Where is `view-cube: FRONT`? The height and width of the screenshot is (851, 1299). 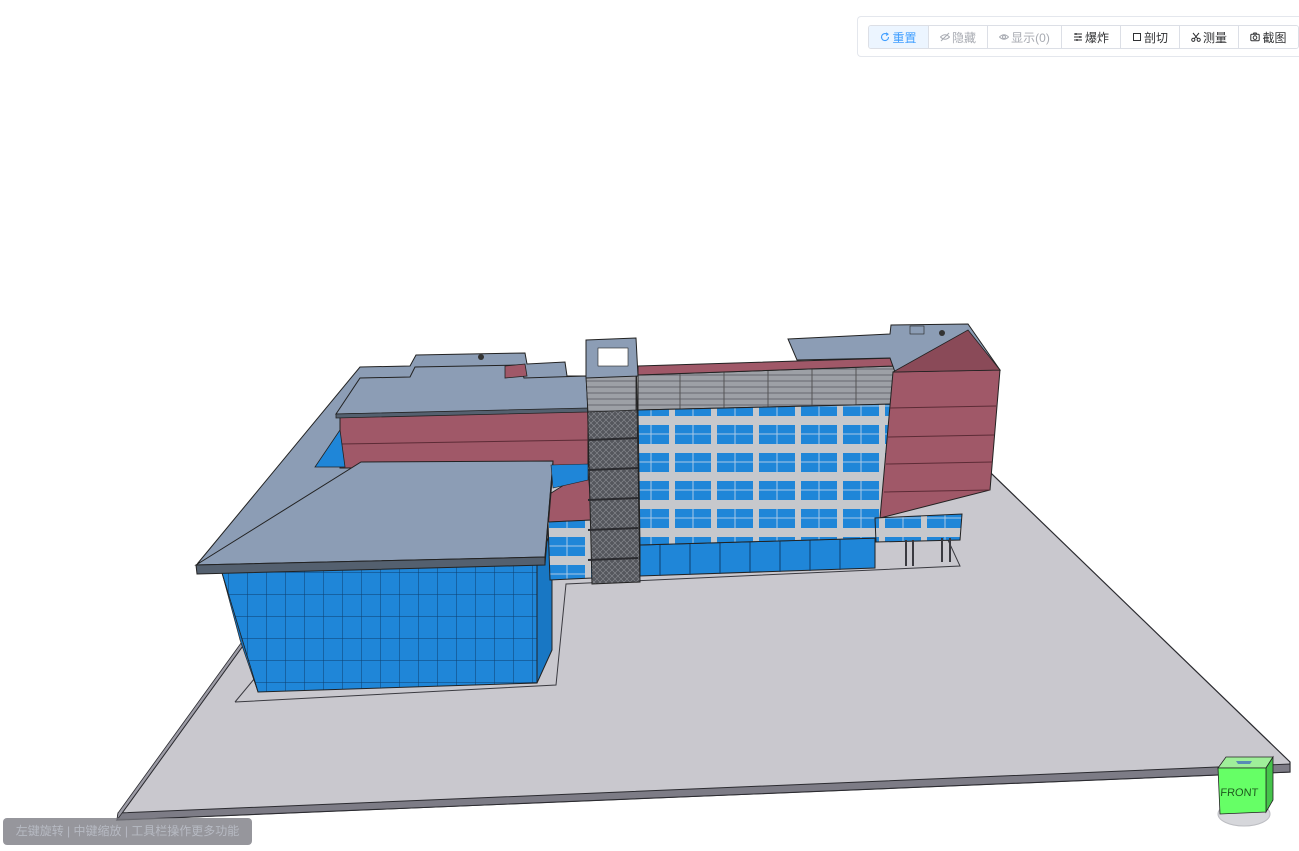 view-cube: FRONT is located at coordinates (1245, 792).